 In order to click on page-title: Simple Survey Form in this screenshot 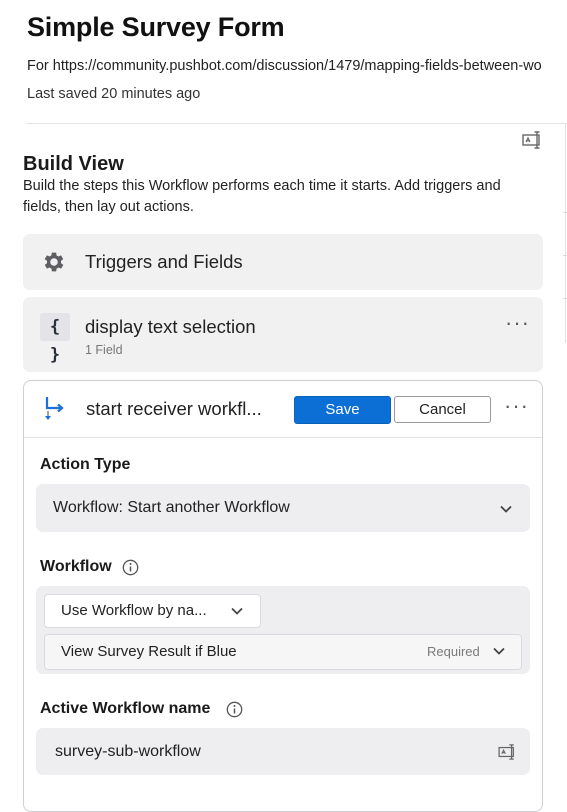, I will do `click(156, 27)`.